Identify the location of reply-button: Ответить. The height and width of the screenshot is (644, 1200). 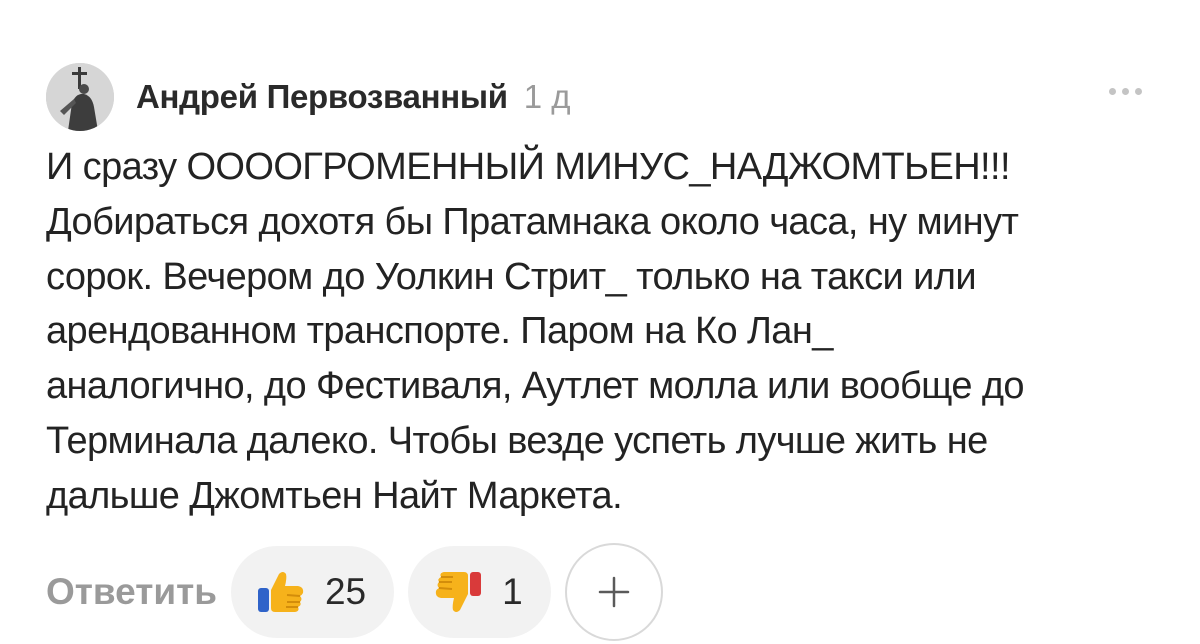
(131, 592).